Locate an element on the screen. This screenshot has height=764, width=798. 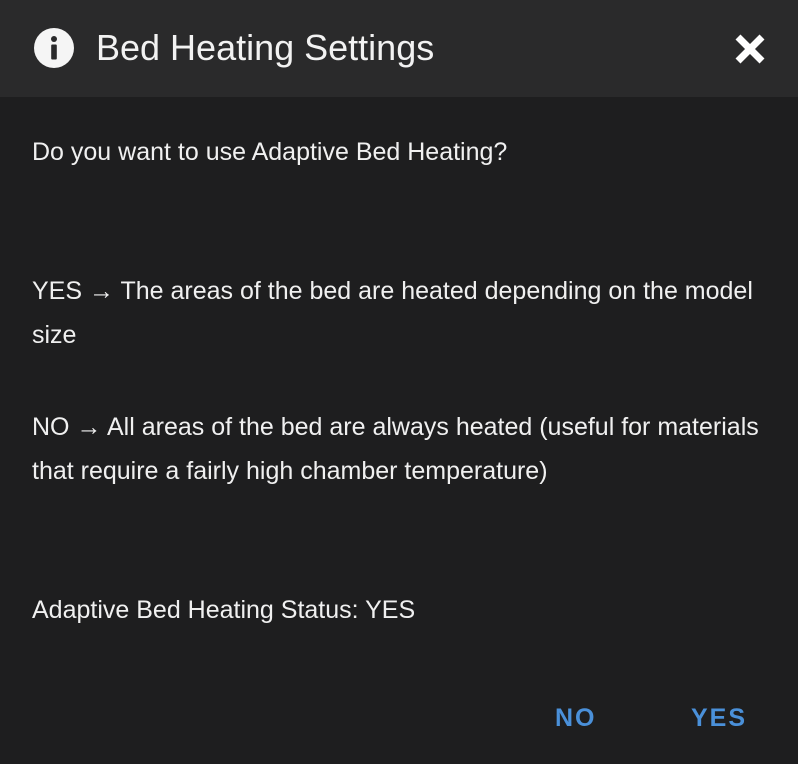
close-icon is located at coordinates (750, 49).